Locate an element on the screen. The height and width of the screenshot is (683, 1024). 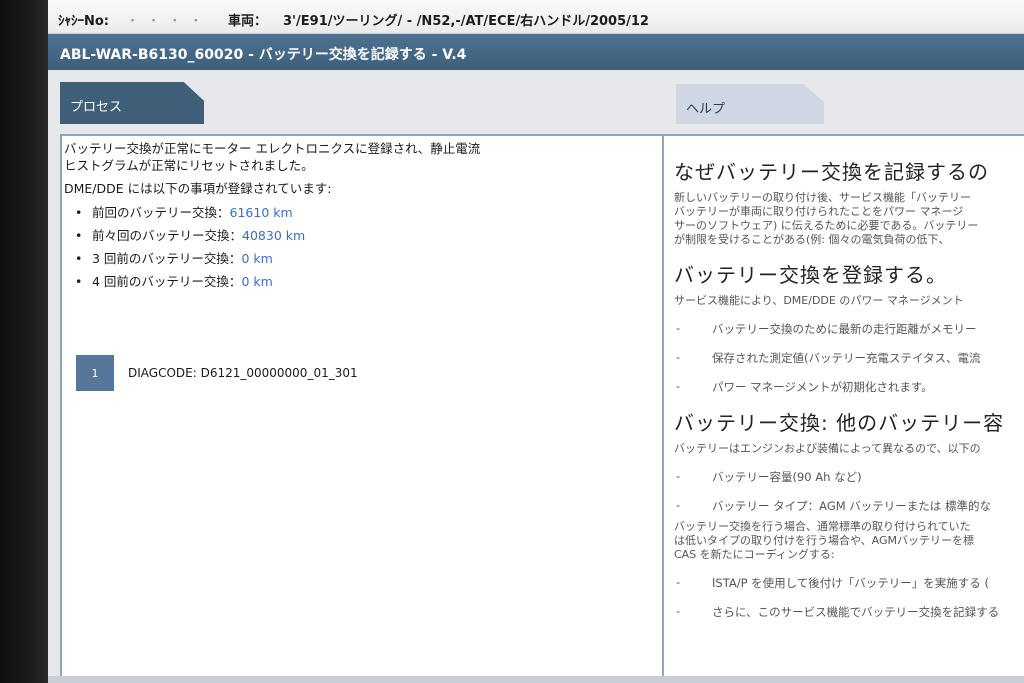
diag-code: DIAGCODE: D6121_00000000_01_301 is located at coordinates (243, 373).